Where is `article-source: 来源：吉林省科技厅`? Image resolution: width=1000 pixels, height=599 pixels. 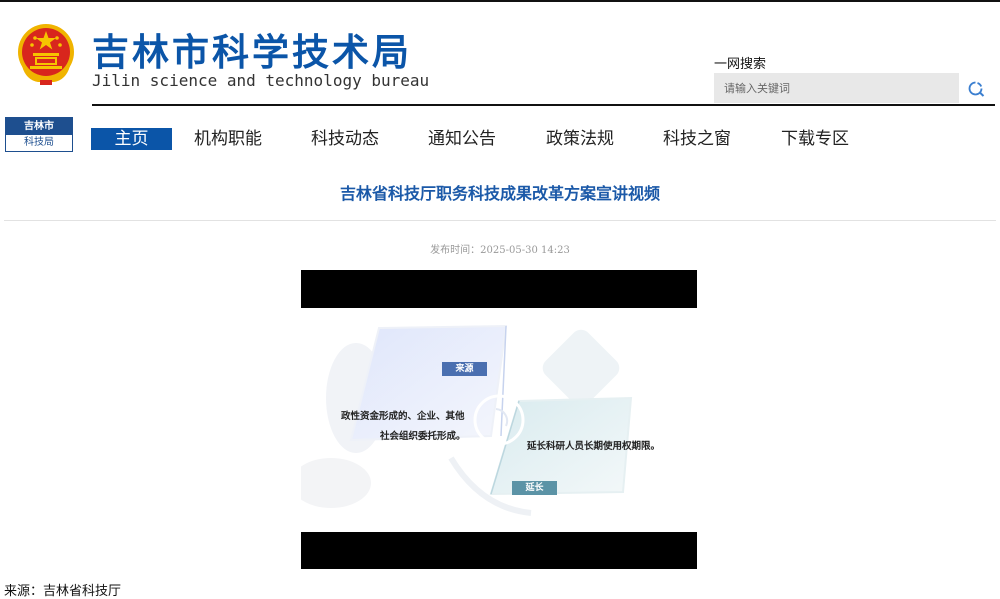
article-source: 来源：吉林省科技厅 is located at coordinates (63, 591).